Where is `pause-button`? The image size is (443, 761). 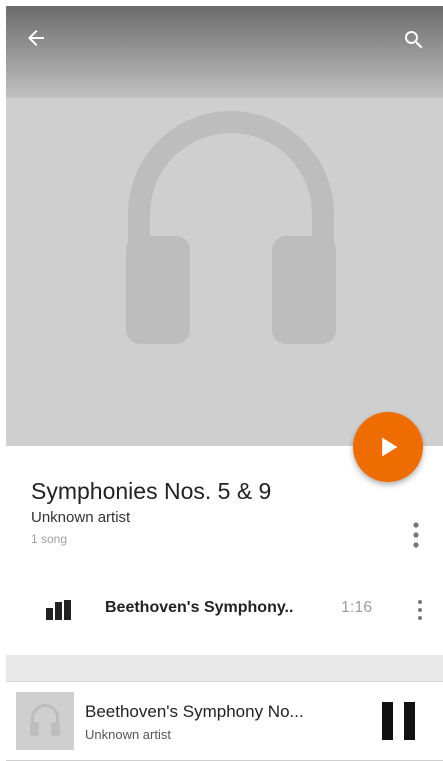
pause-button is located at coordinates (399, 721).